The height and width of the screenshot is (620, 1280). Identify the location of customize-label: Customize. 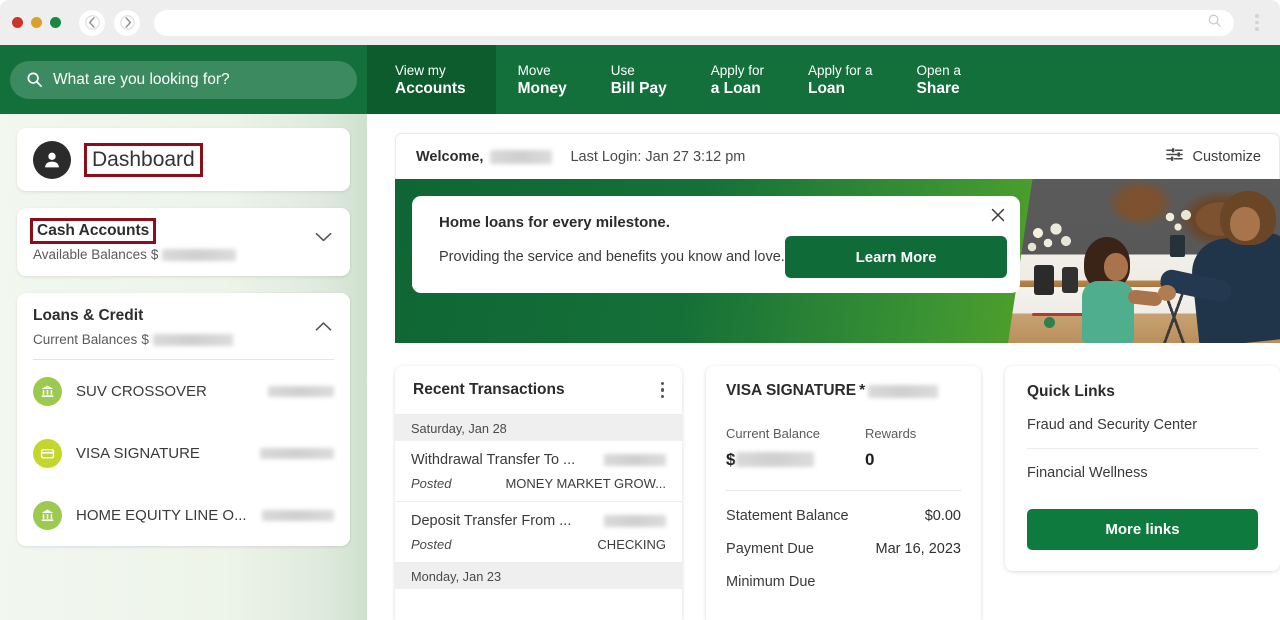
(1227, 156).